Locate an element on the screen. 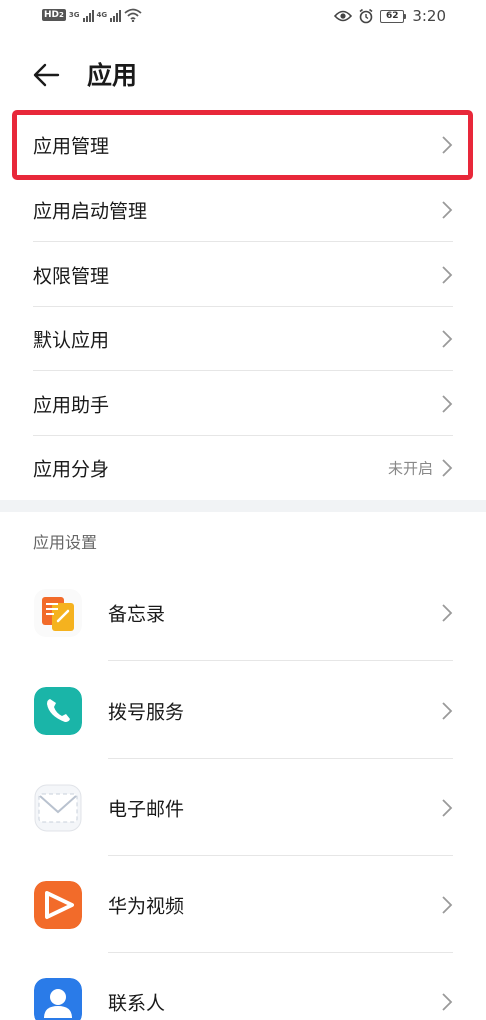  battery-level: 62 is located at coordinates (392, 16).